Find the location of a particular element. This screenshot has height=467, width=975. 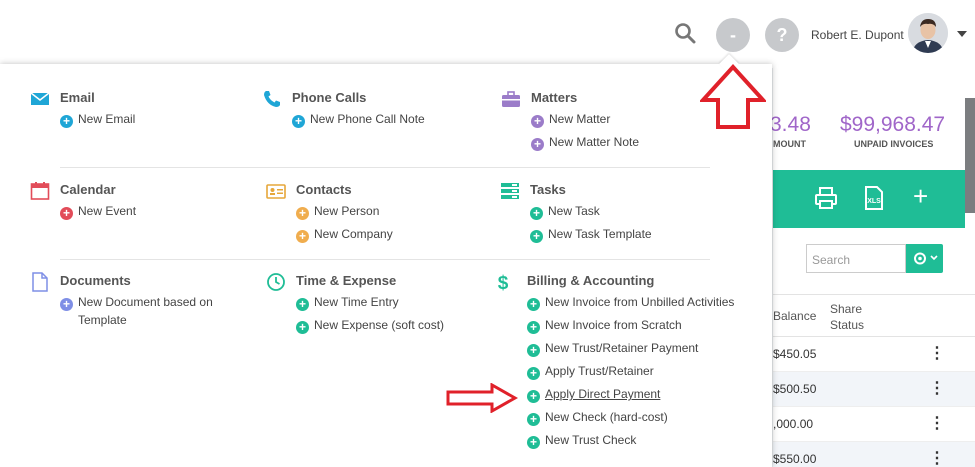

help-icon: ? is located at coordinates (782, 35).